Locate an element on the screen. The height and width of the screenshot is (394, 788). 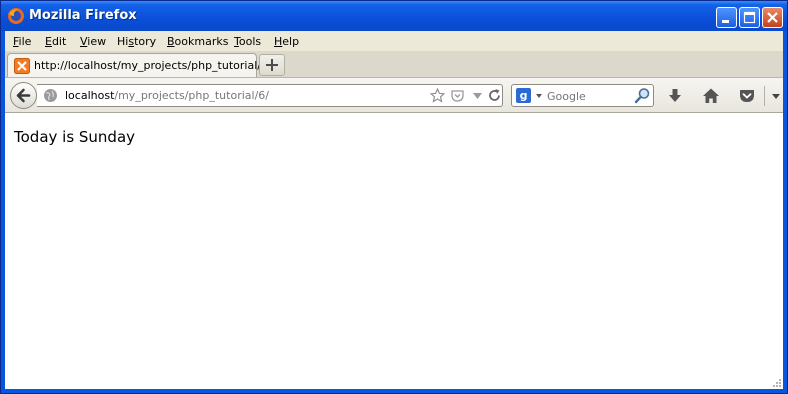
plus-icon is located at coordinates (272, 65).